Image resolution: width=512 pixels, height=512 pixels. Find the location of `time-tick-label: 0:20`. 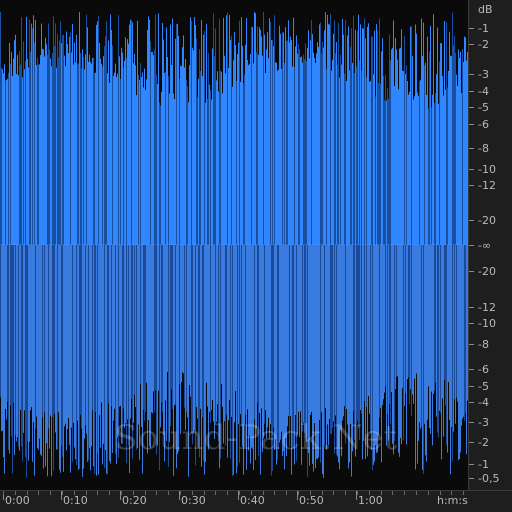

time-tick-label: 0:20 is located at coordinates (134, 500).